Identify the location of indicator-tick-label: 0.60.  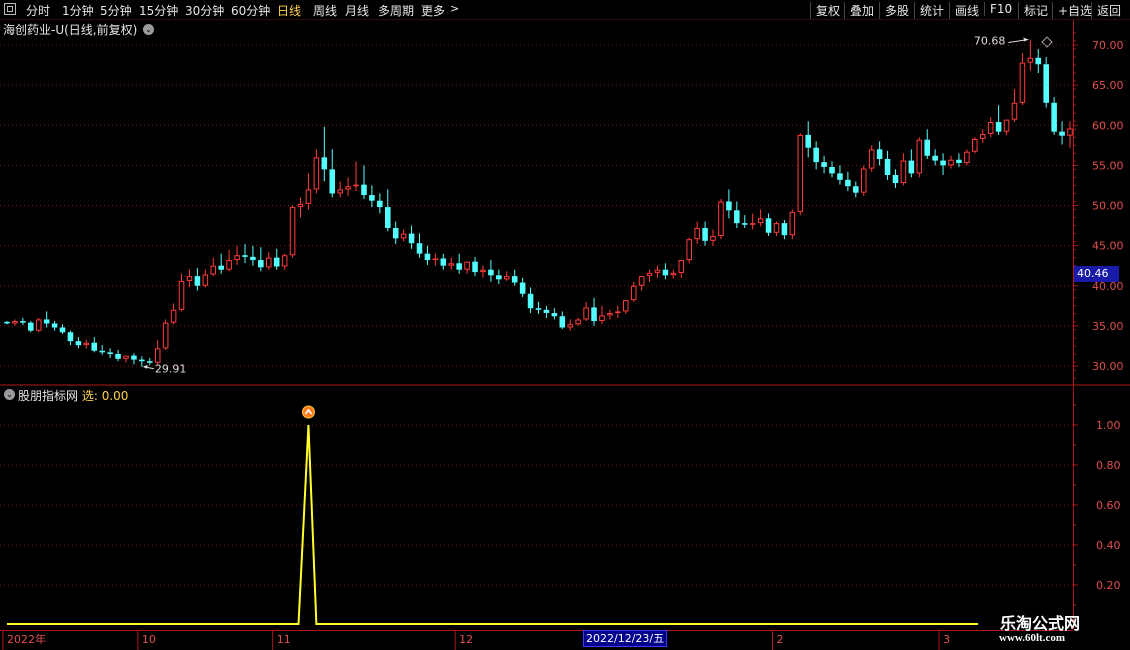
(1108, 505).